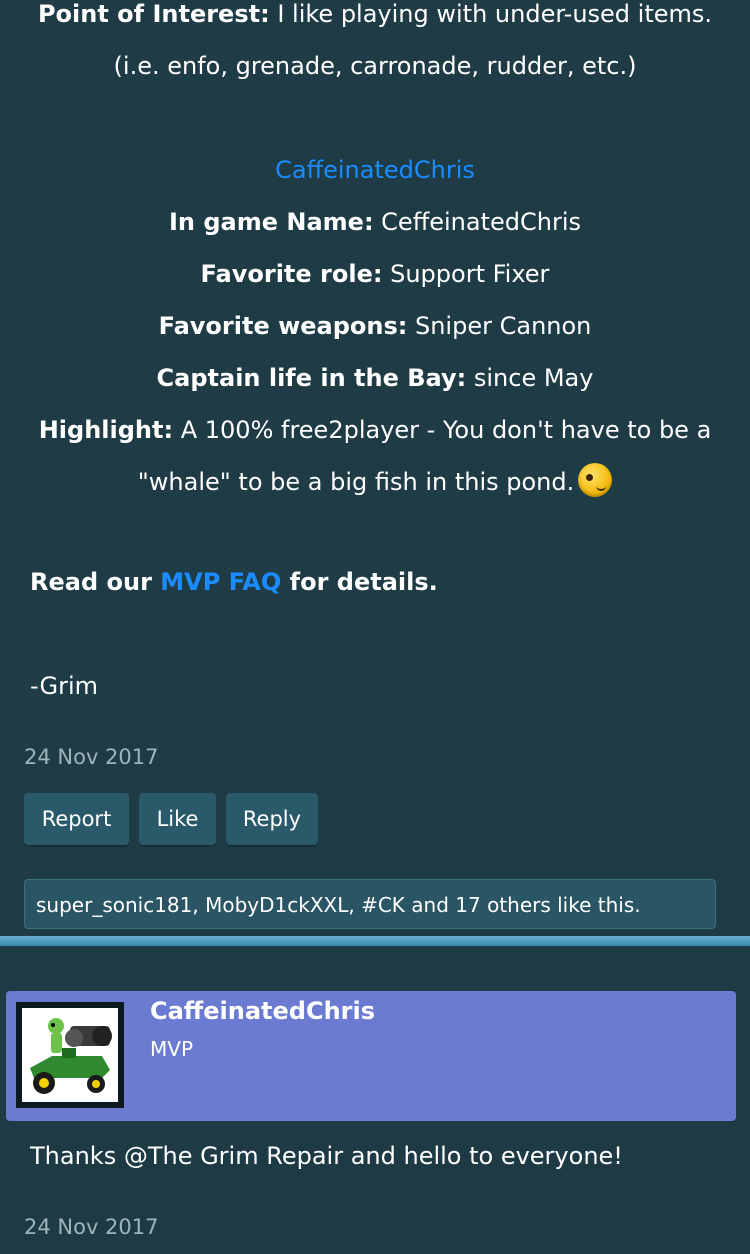  Describe the element at coordinates (272, 819) in the screenshot. I see `reply-button: Reply` at that location.